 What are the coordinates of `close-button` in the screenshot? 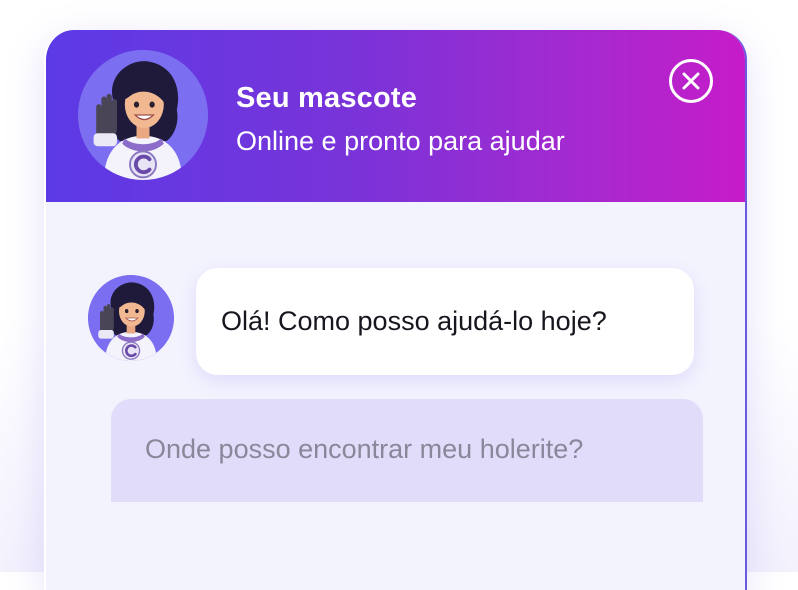 It's located at (691, 81).